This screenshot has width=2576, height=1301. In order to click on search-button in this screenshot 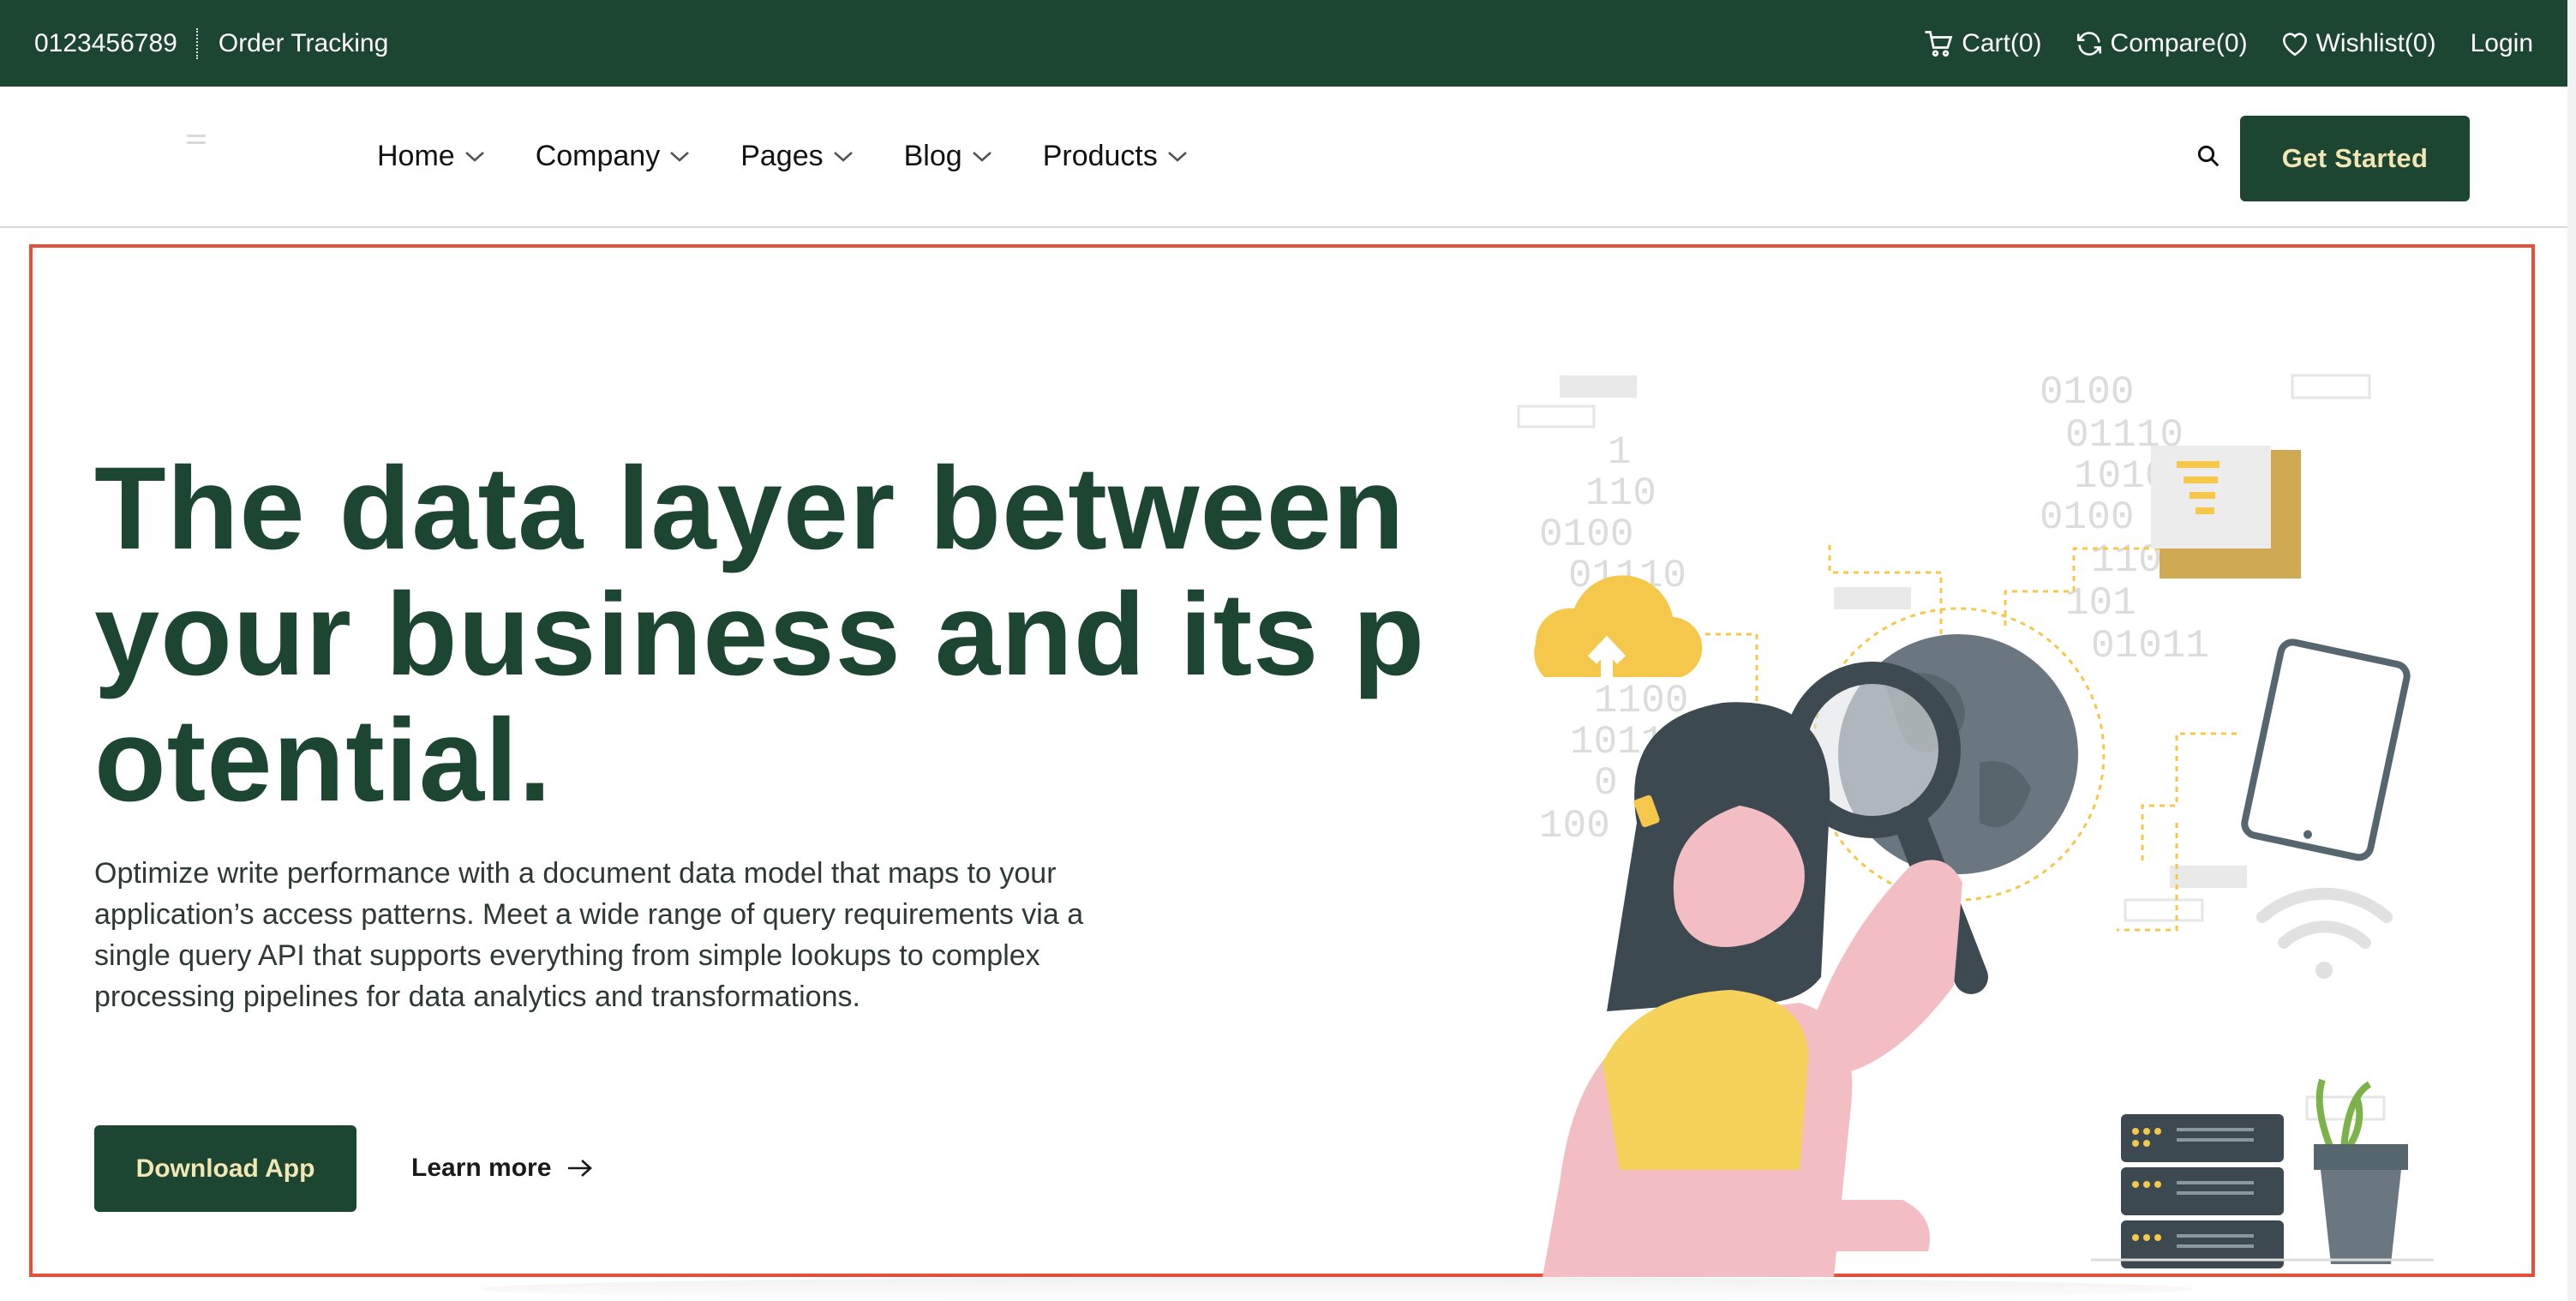, I will do `click(2208, 158)`.